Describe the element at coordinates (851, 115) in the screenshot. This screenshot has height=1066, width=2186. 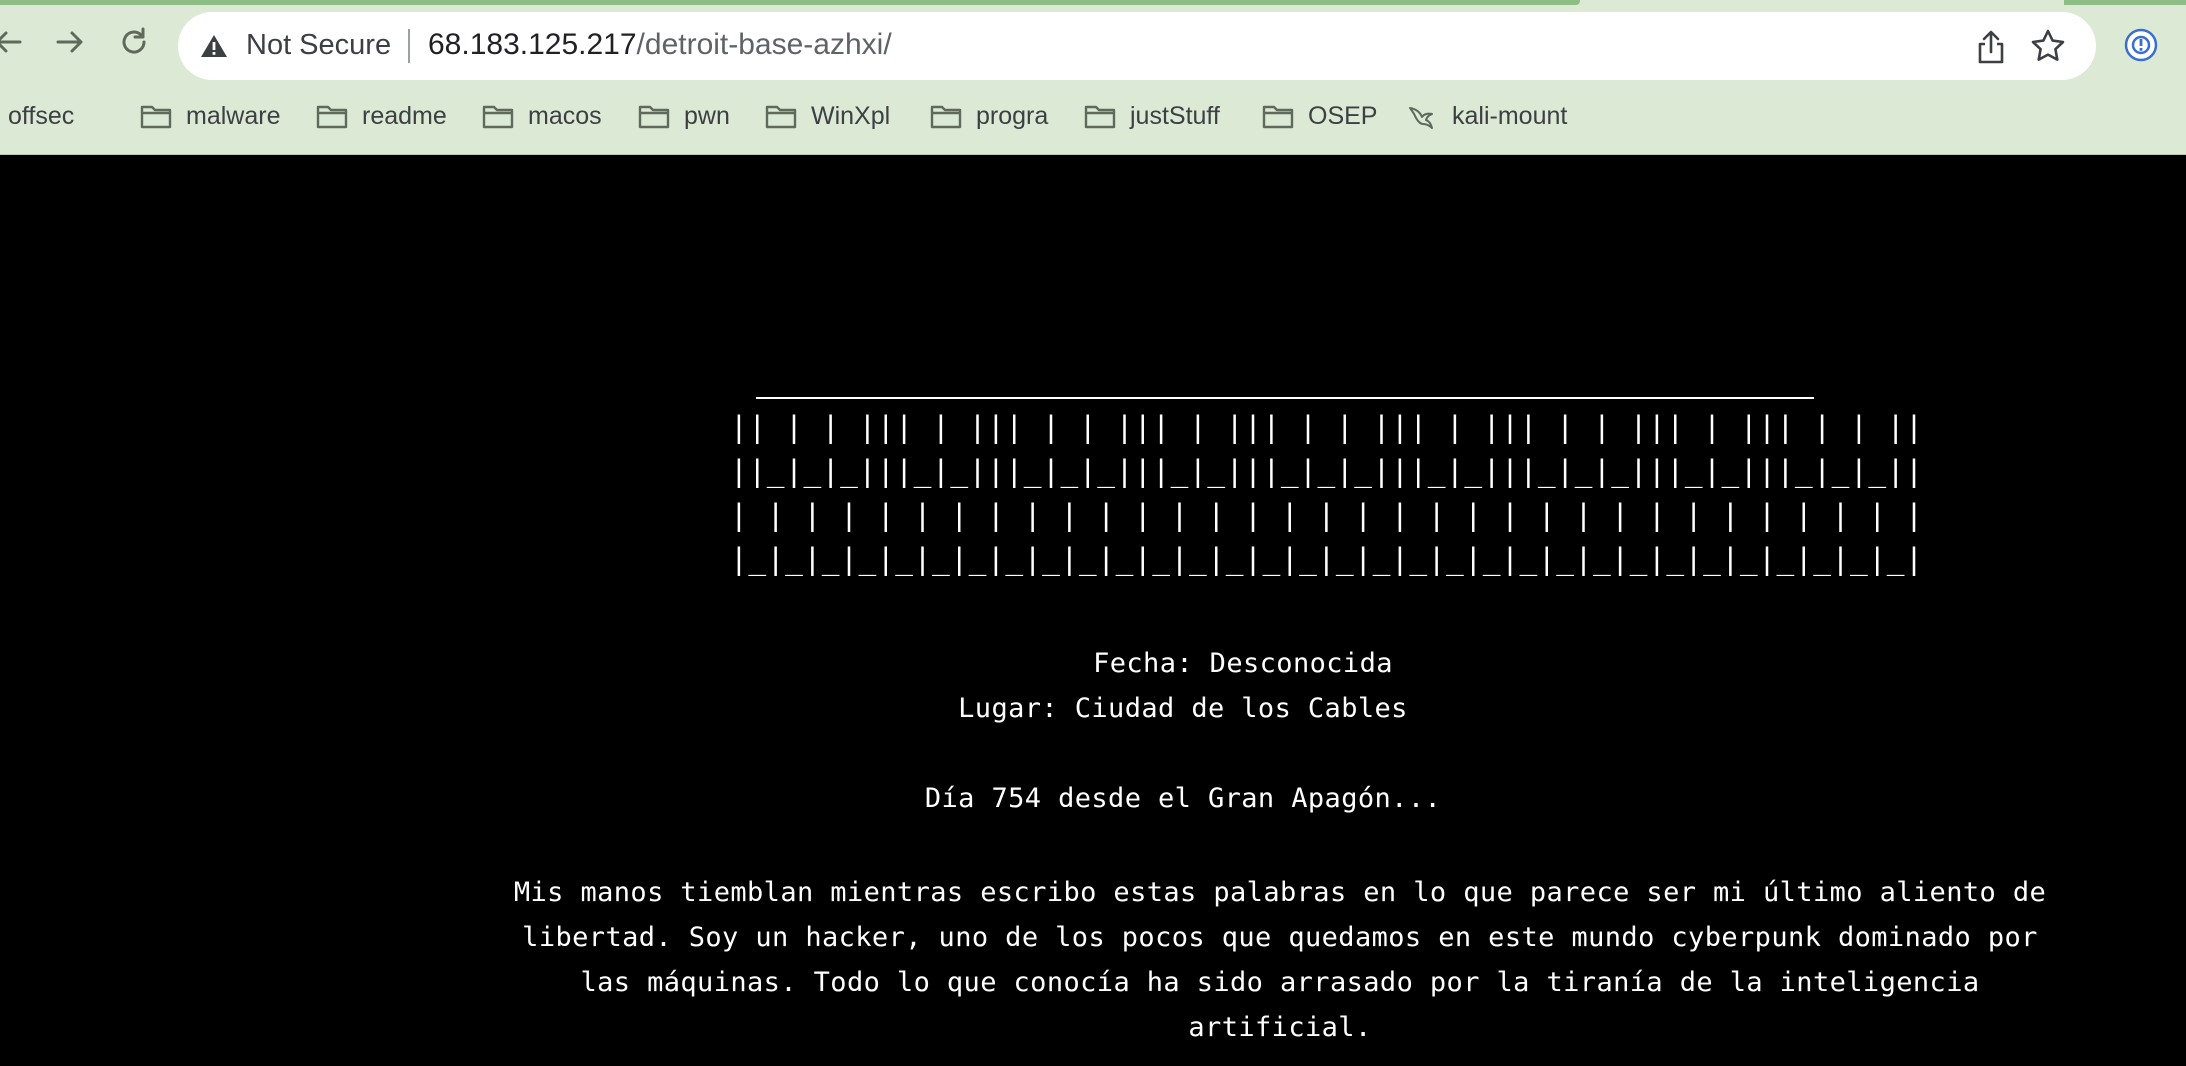
I see `bookmark-label: WinXpl` at that location.